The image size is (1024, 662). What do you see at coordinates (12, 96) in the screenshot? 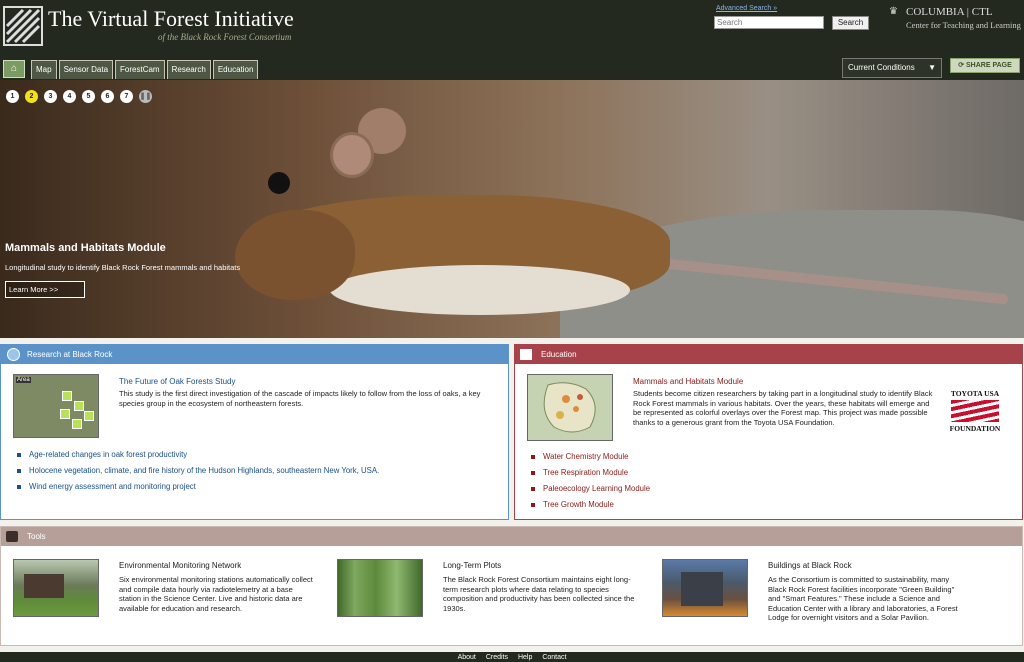
I see `slide-dot: 1` at bounding box center [12, 96].